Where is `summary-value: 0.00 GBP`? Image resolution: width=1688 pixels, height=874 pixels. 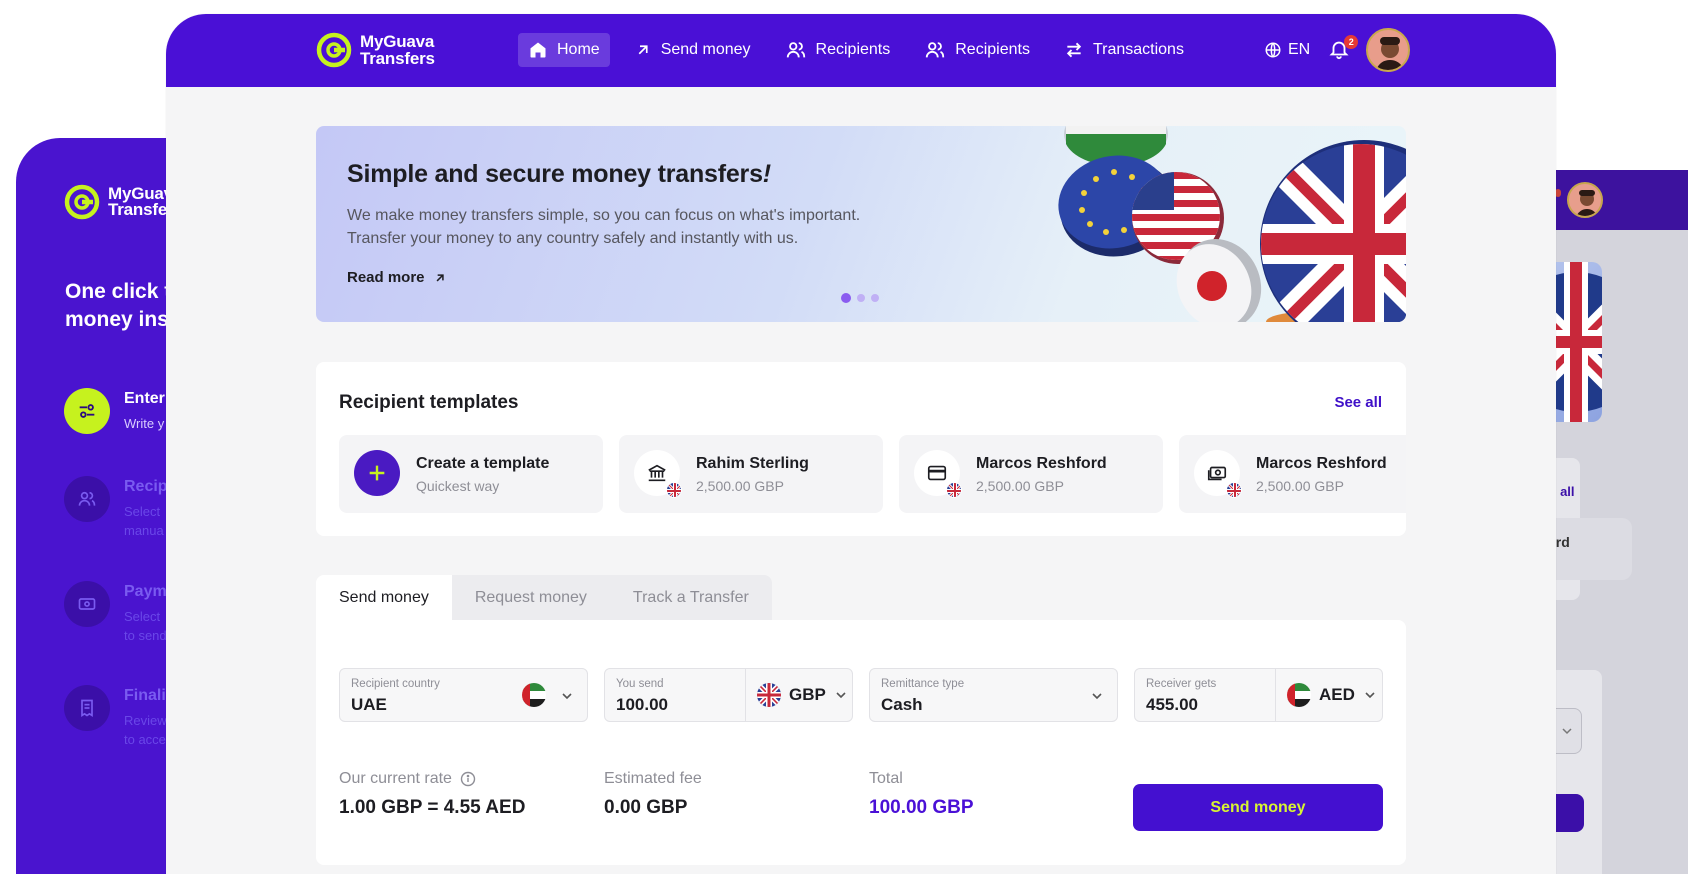
summary-value: 0.00 GBP is located at coordinates (646, 807).